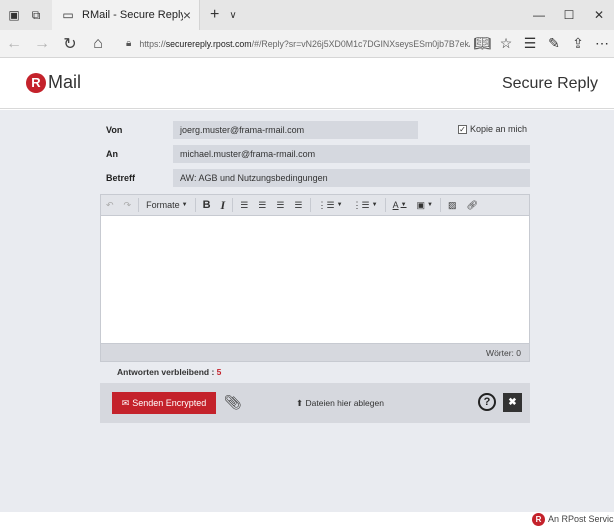 This screenshot has height=528, width=614. Describe the element at coordinates (315, 352) in the screenshot. I see `editor-statusbar: Wörter: 0` at that location.